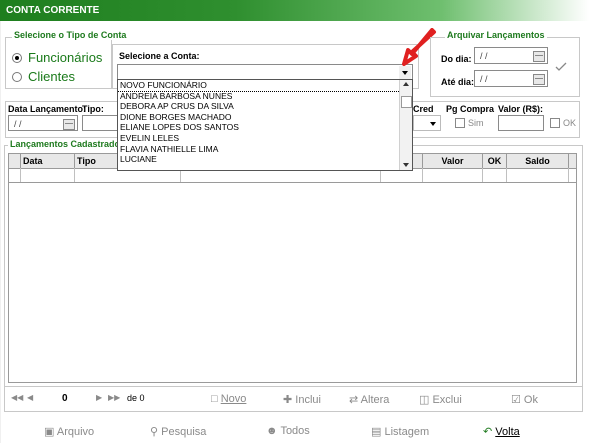 This screenshot has width=589, height=443. I want to click on altera-button: ⇄ Altera, so click(369, 399).